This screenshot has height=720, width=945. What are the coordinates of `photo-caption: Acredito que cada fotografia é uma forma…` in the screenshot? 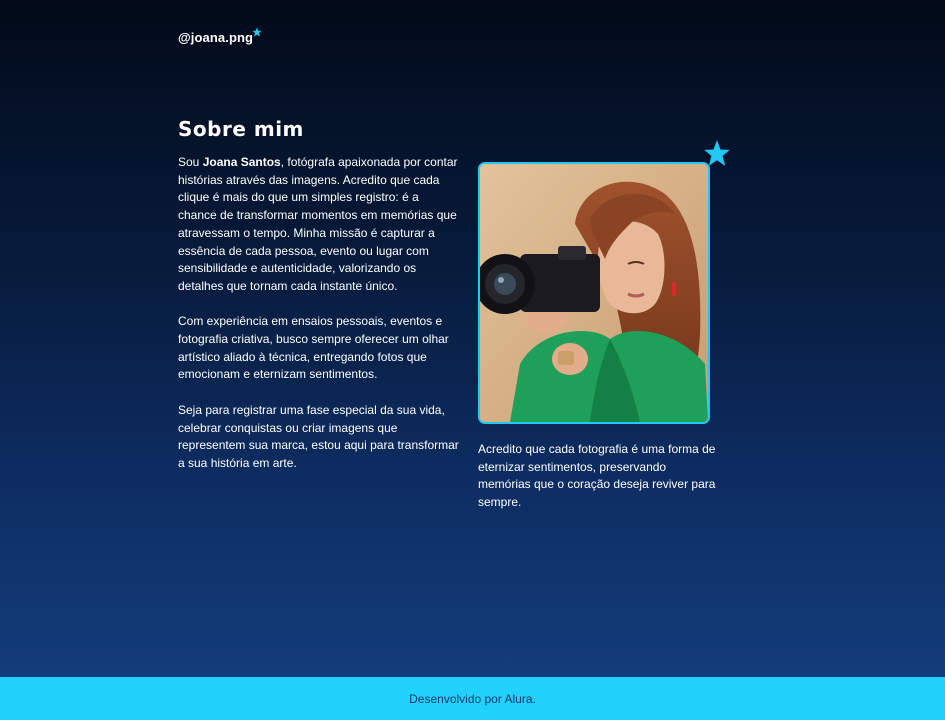 It's located at (597, 476).